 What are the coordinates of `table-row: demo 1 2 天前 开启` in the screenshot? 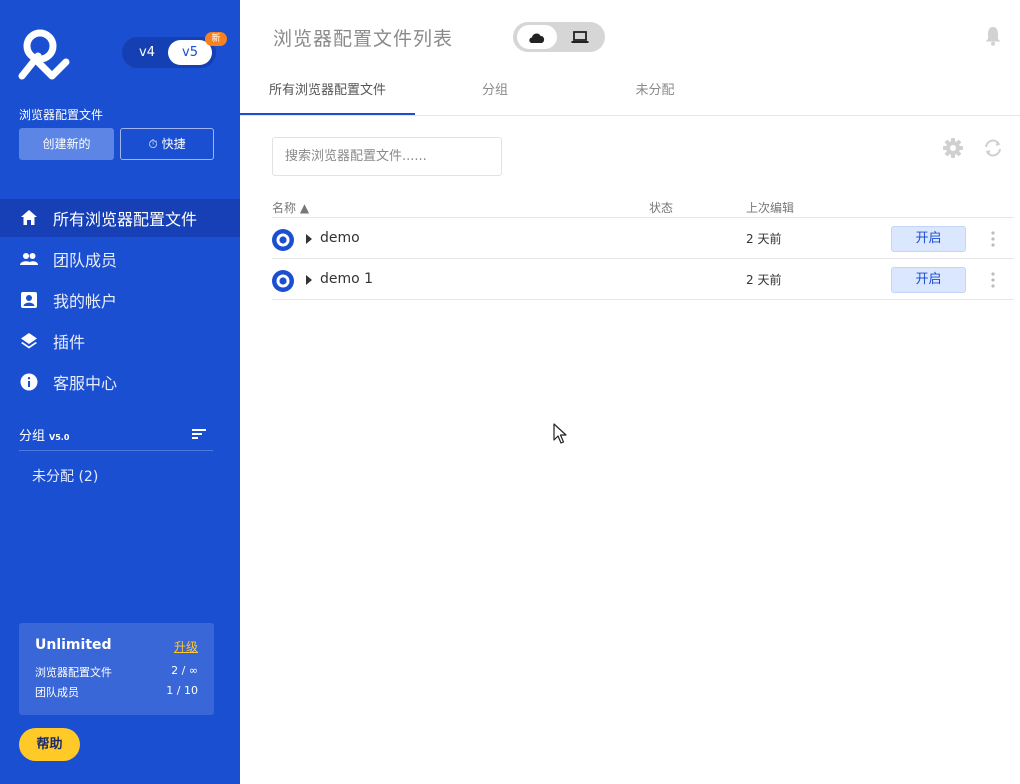 It's located at (643, 279).